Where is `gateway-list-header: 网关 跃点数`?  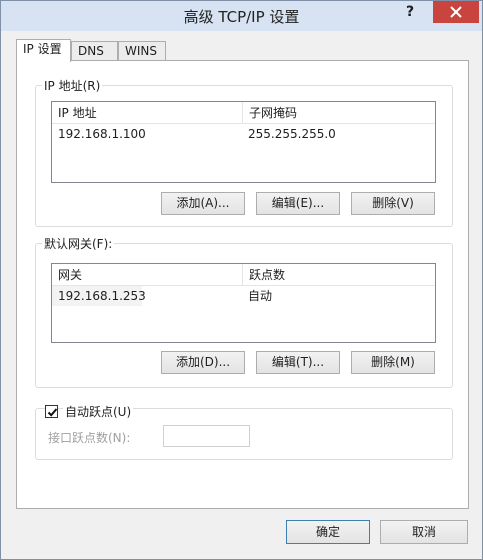 gateway-list-header: 网关 跃点数 is located at coordinates (243, 275).